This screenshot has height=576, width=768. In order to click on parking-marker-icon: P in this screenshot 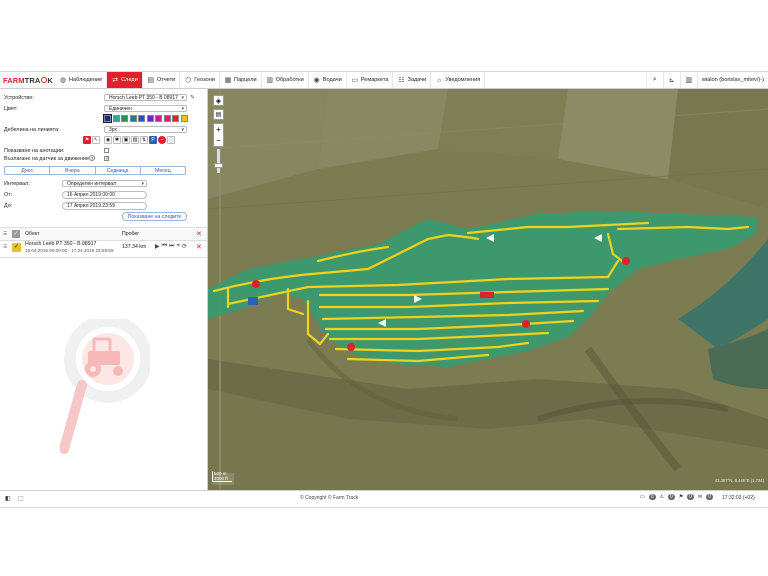, I will do `click(153, 140)`.